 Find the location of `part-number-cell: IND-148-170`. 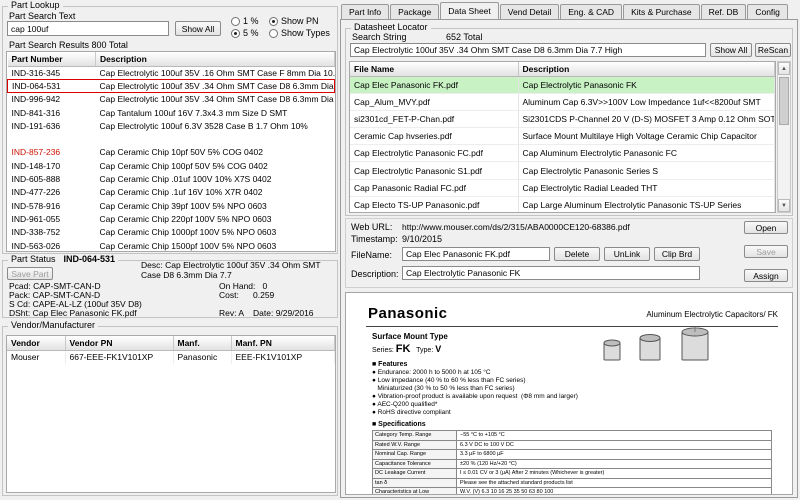

part-number-cell: IND-148-170 is located at coordinates (36, 165).